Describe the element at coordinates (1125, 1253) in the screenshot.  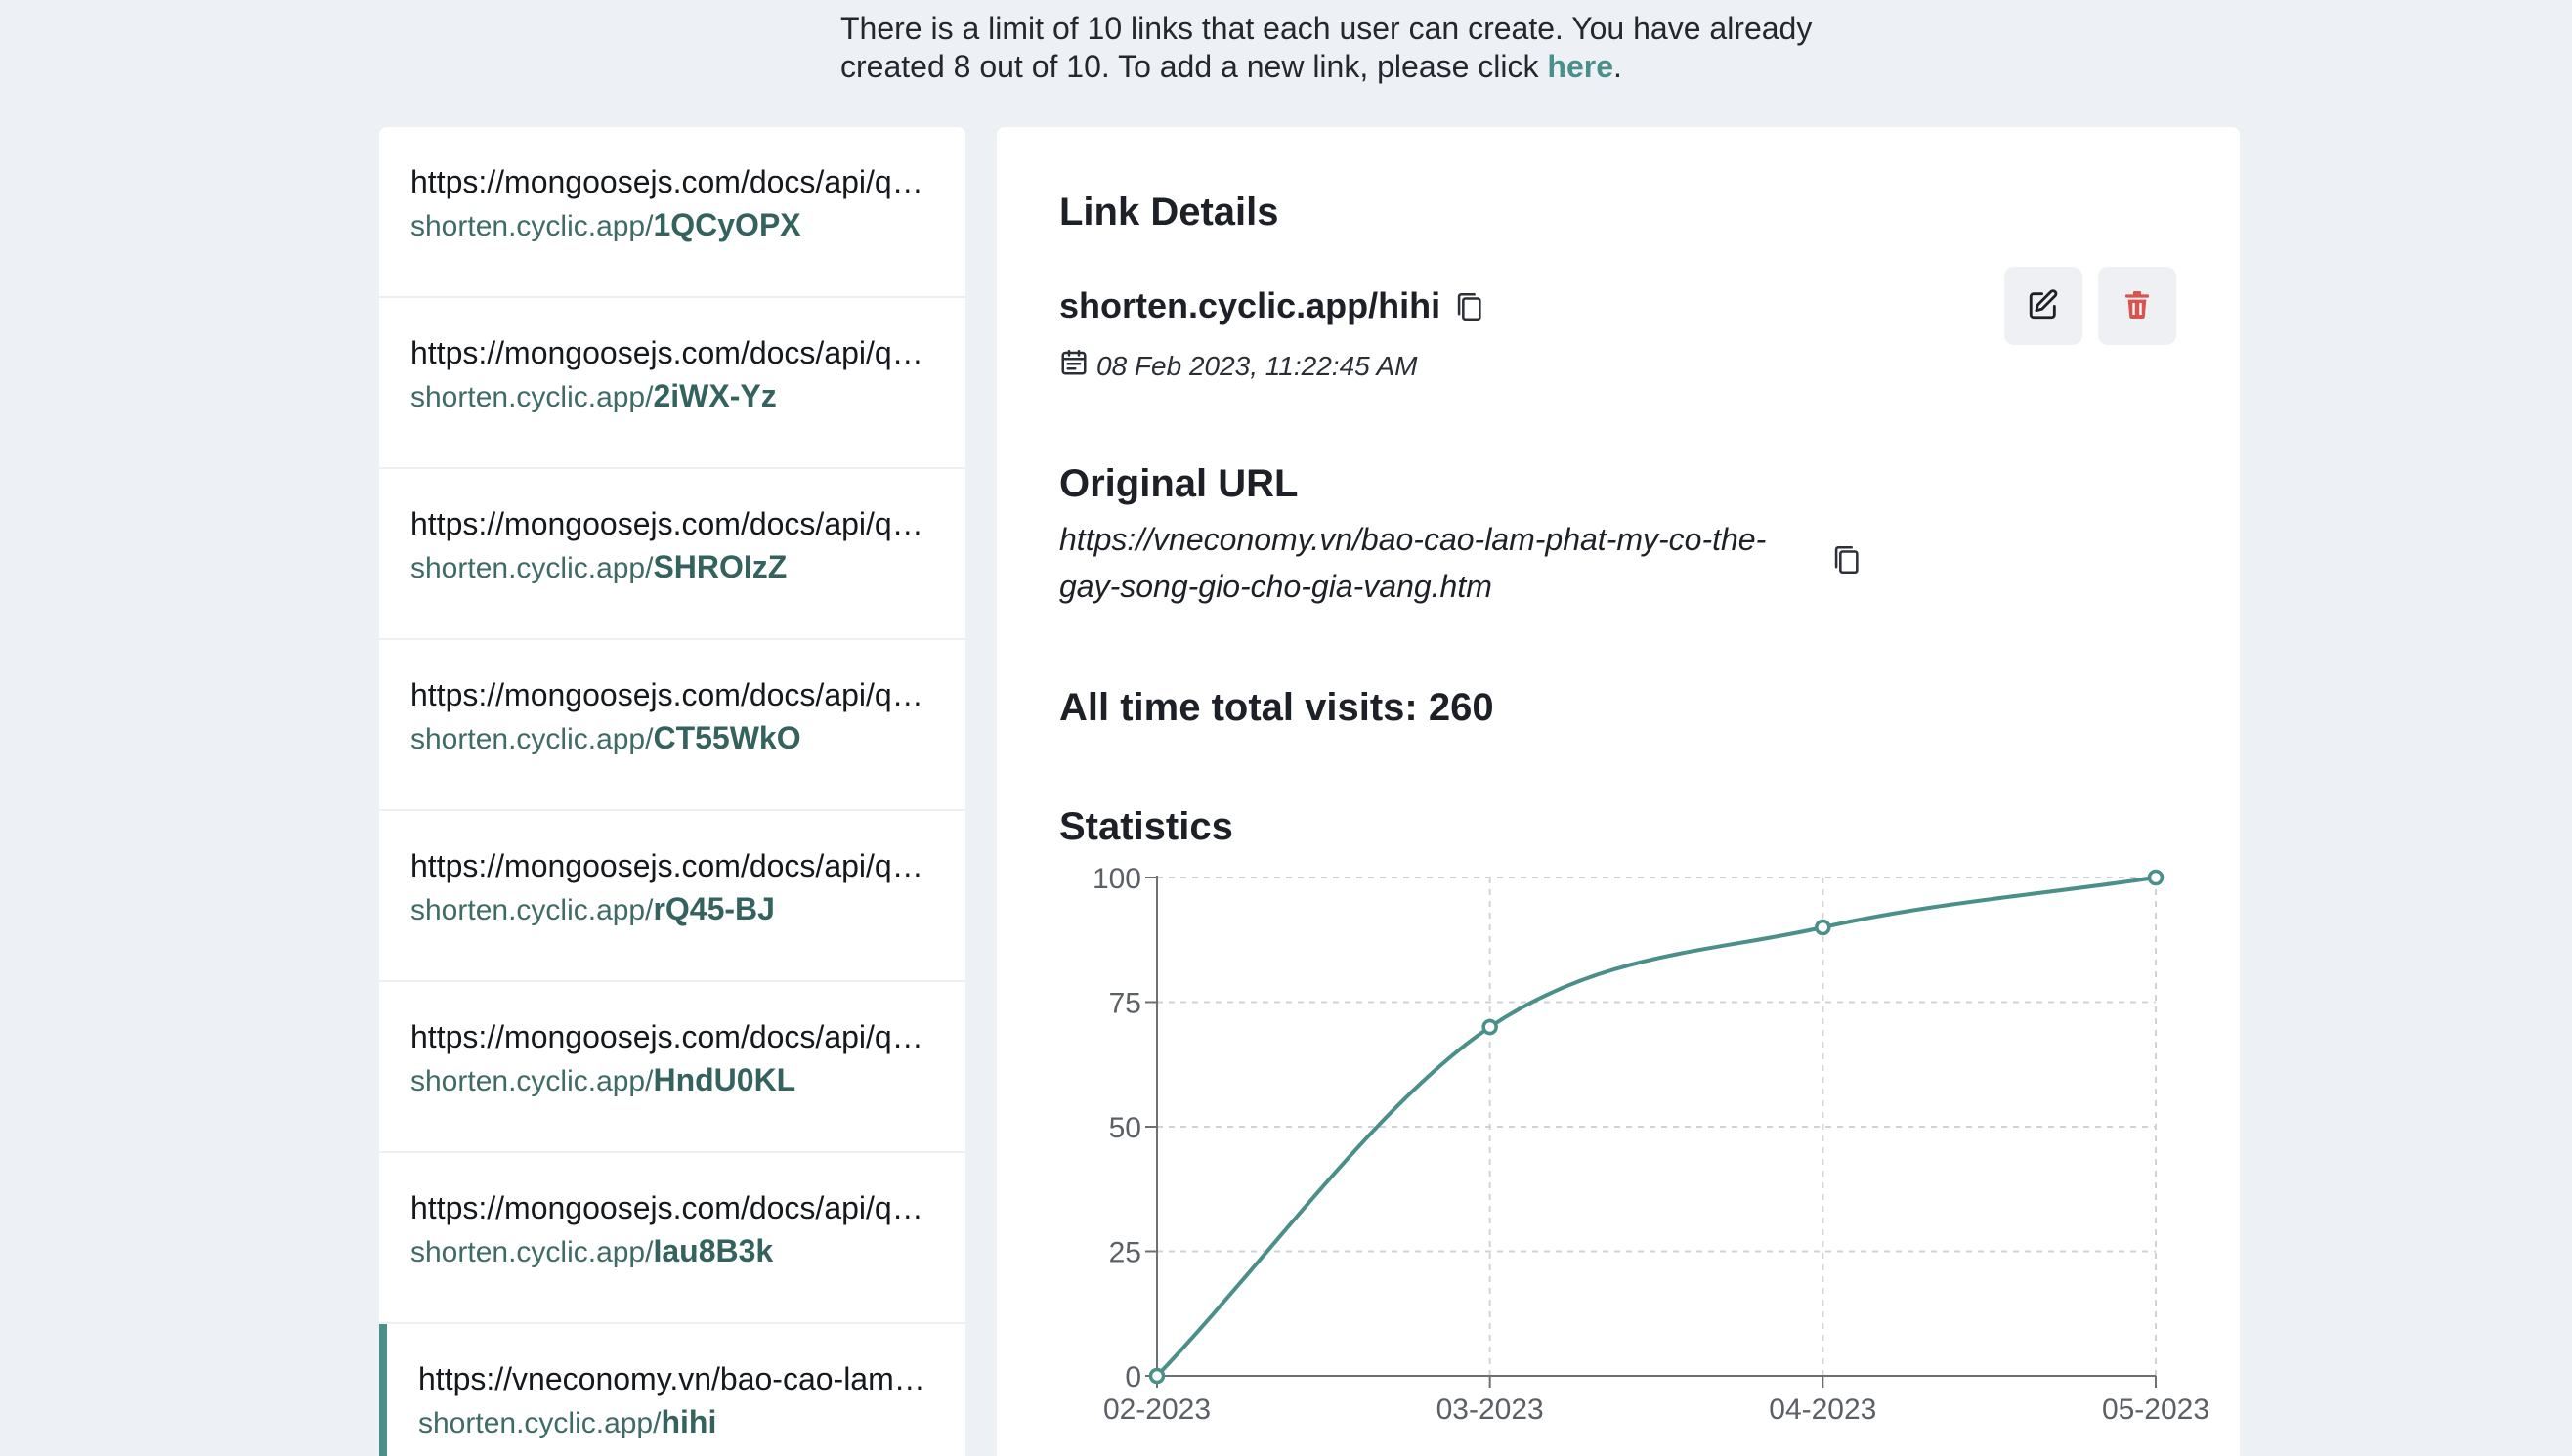
I see `chart-ytick-label: 25` at that location.